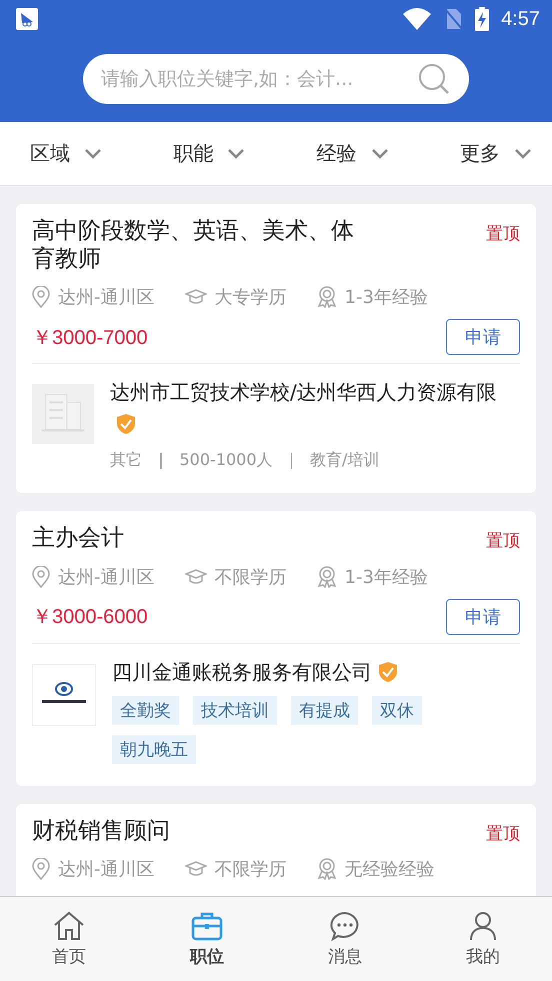  What do you see at coordinates (154, 749) in the screenshot?
I see `benefit-tag: 朝九晚五` at bounding box center [154, 749].